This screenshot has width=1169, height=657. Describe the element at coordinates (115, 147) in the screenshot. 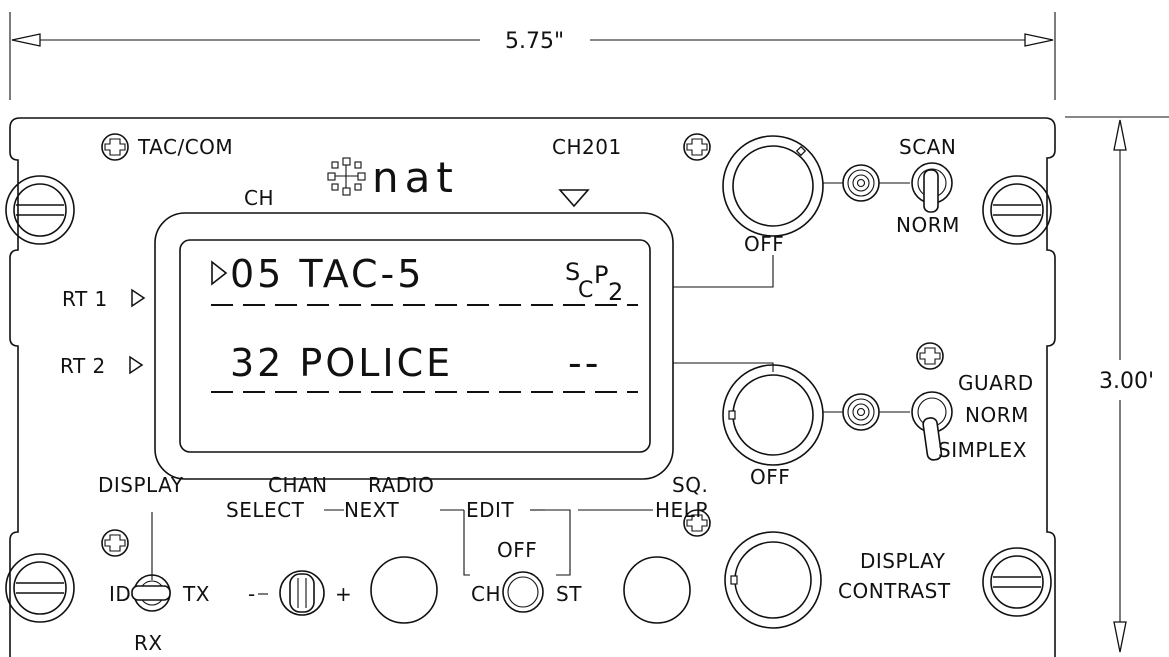

I see `phillips-screw-tac` at that location.